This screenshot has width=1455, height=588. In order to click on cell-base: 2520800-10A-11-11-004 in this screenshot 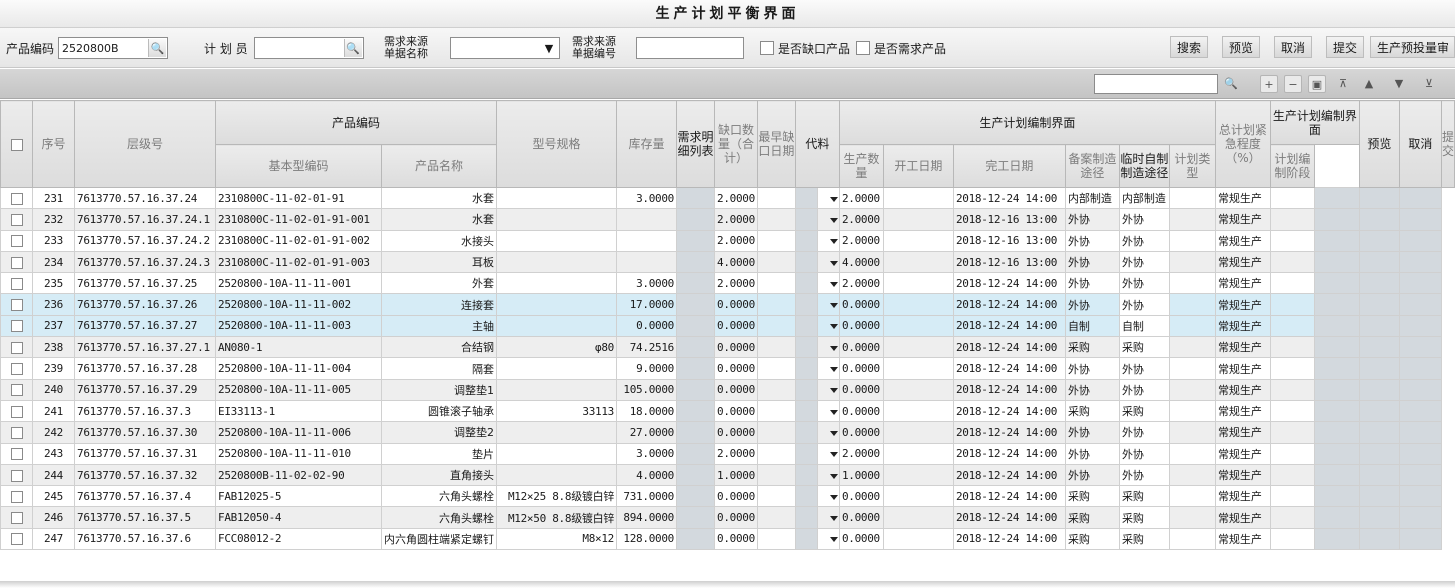, I will do `click(298, 368)`.